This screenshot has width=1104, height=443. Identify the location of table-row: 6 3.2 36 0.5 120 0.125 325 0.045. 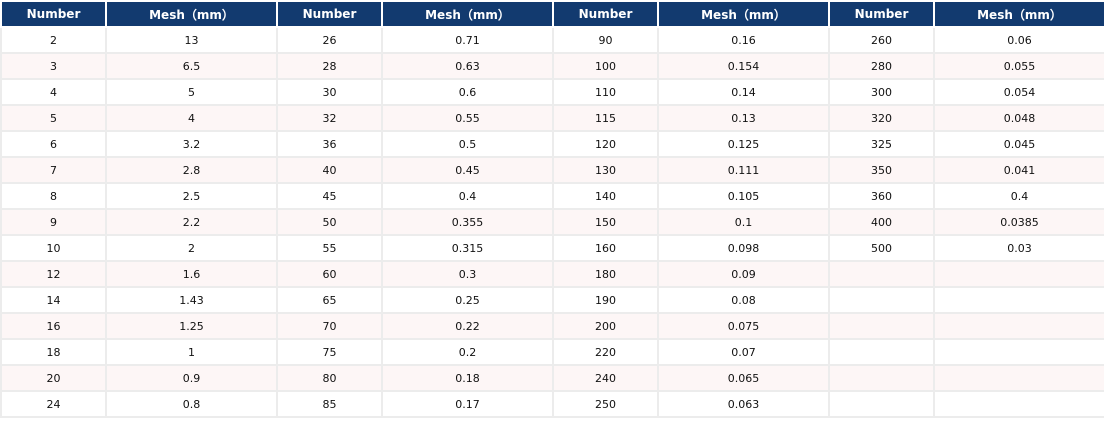
(552, 144).